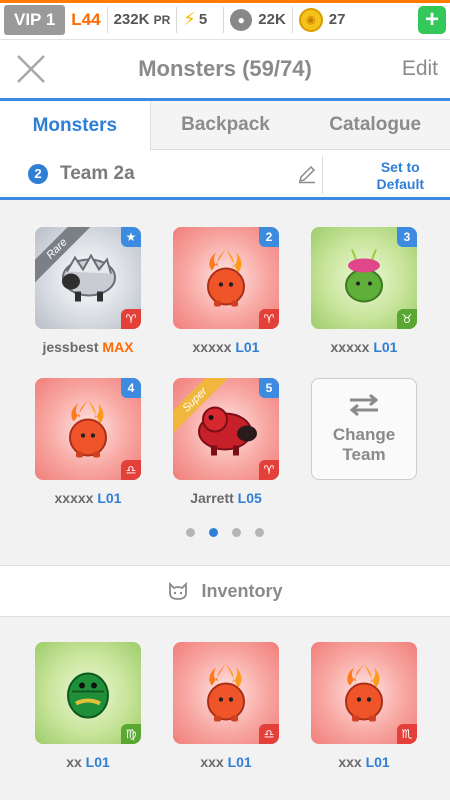  What do you see at coordinates (269, 237) in the screenshot?
I see `slot-badge: 2` at bounding box center [269, 237].